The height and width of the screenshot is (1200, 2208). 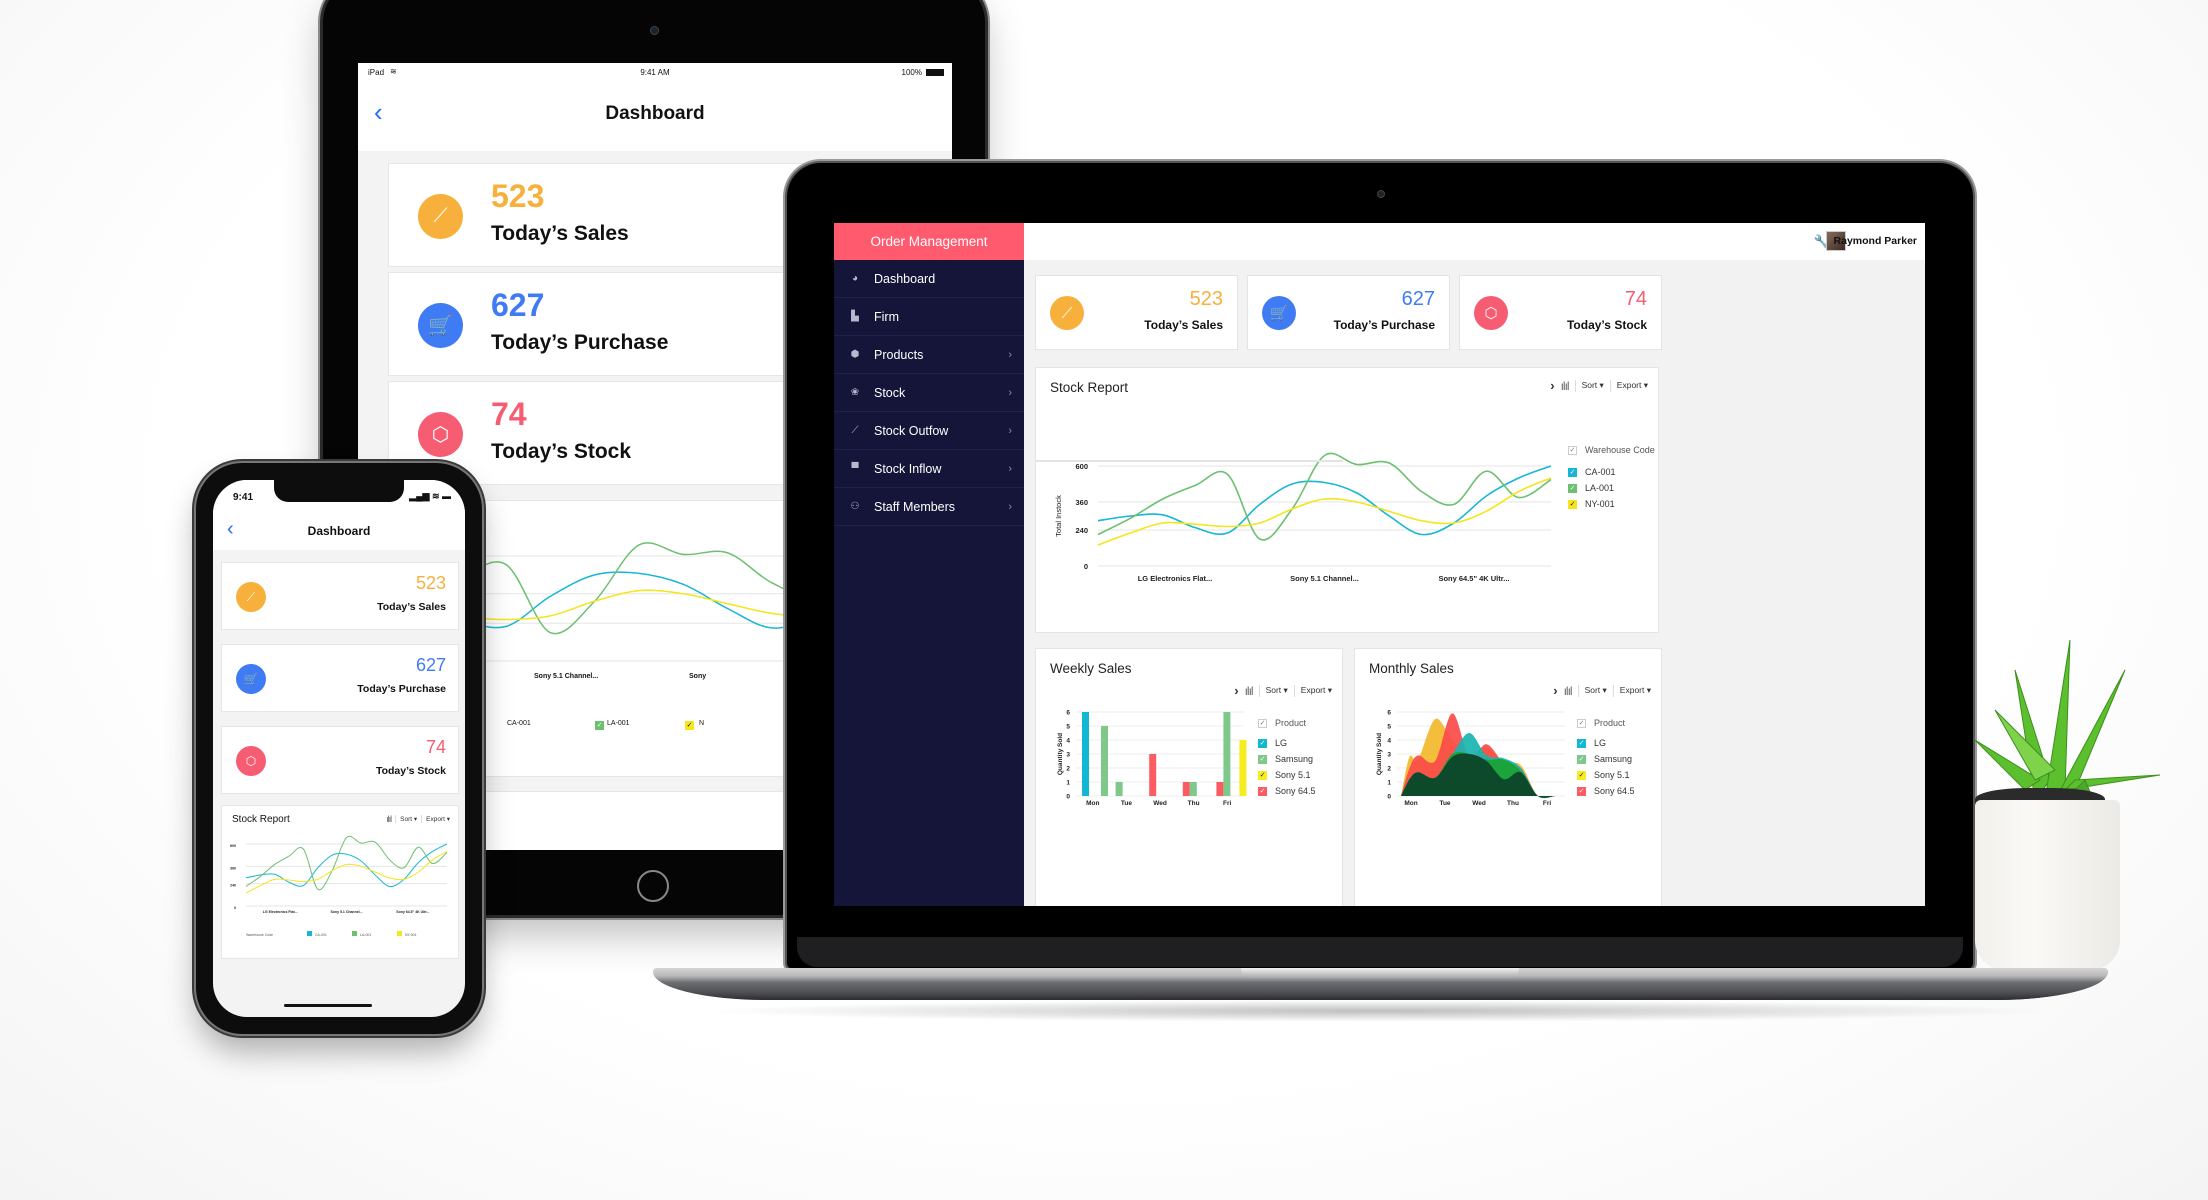 I want to click on legend-label: Sony 64.5, so click(x=1614, y=791).